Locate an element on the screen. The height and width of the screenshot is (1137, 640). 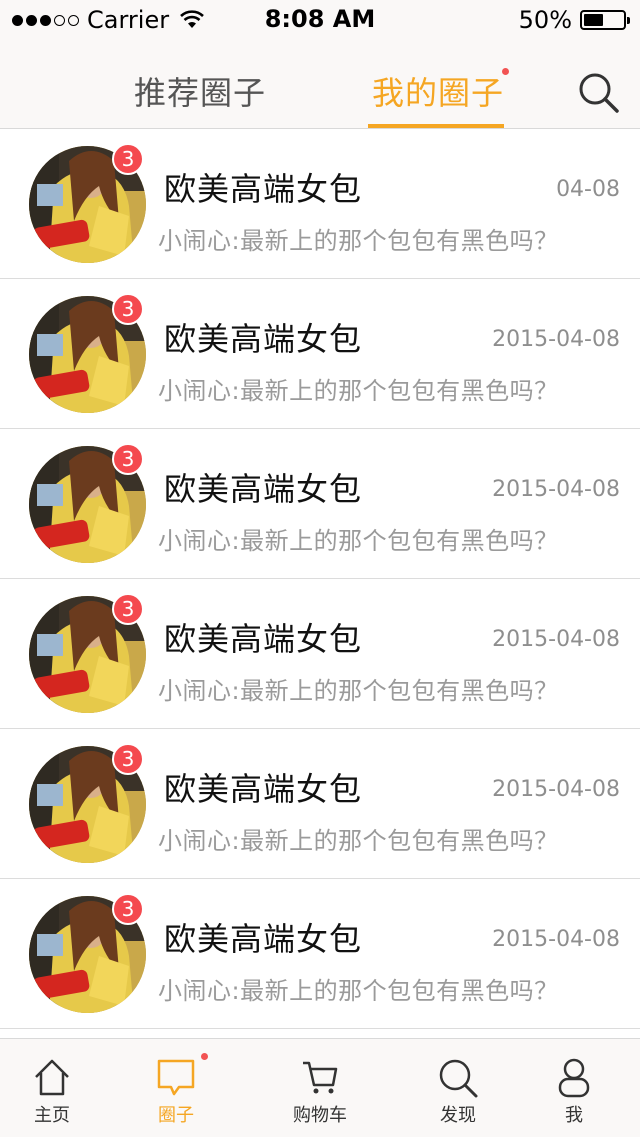
bottom-tab-bar: 主页 圈子 购物车 发现 我 is located at coordinates (320, 1087).